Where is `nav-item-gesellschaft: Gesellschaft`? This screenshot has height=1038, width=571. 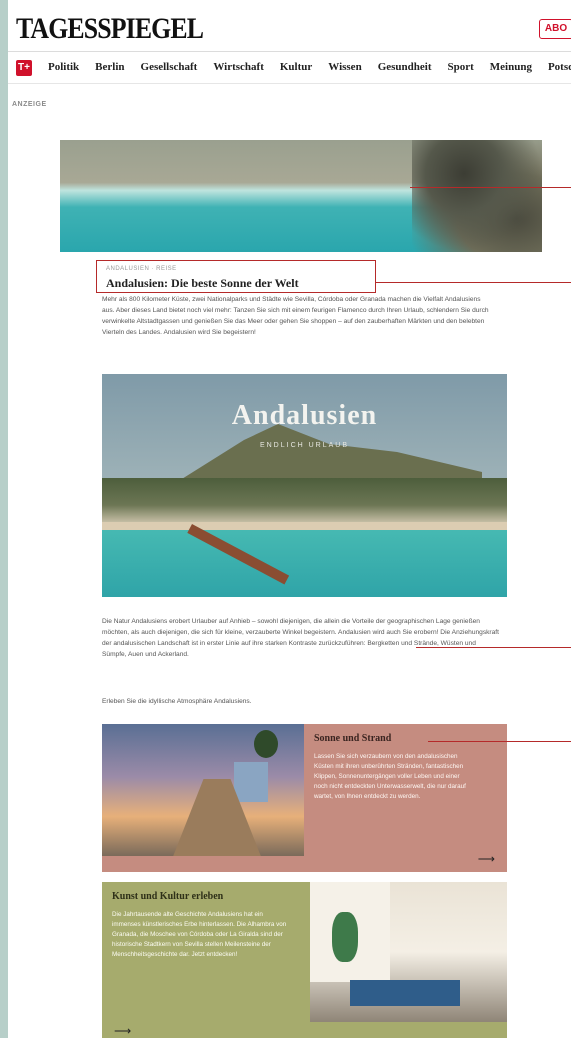 nav-item-gesellschaft: Gesellschaft is located at coordinates (169, 67).